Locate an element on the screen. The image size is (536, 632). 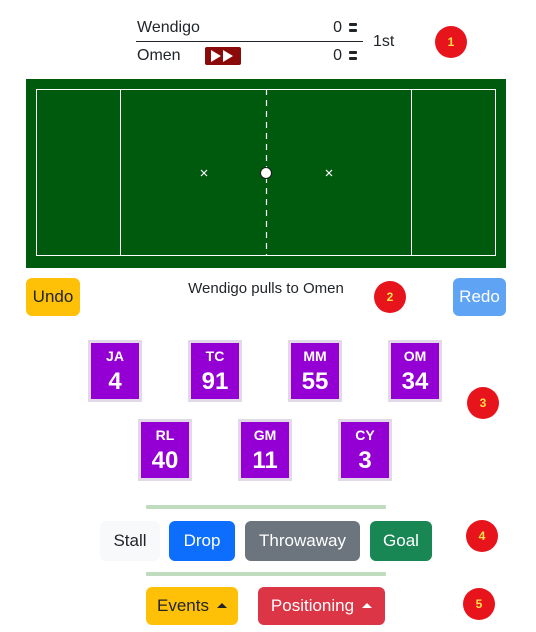
positioning-dropdown-button: Positioning is located at coordinates (321, 606).